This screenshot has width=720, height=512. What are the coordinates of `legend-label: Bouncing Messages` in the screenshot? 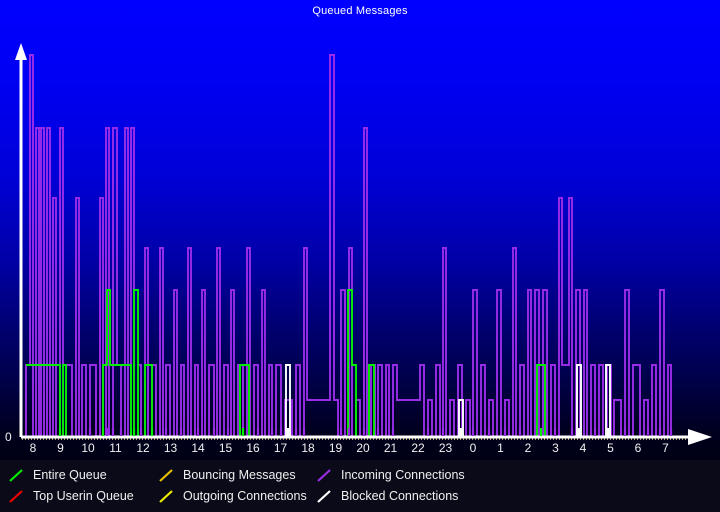 It's located at (239, 474).